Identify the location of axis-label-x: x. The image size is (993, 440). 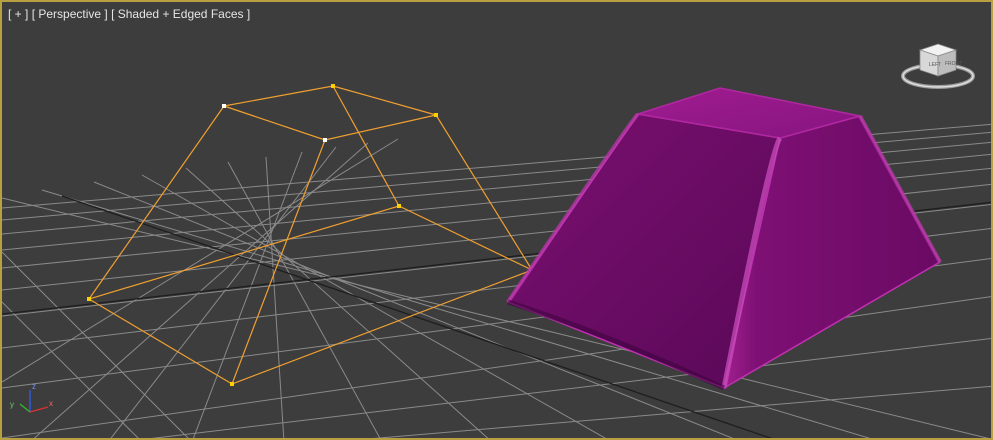
(51, 403).